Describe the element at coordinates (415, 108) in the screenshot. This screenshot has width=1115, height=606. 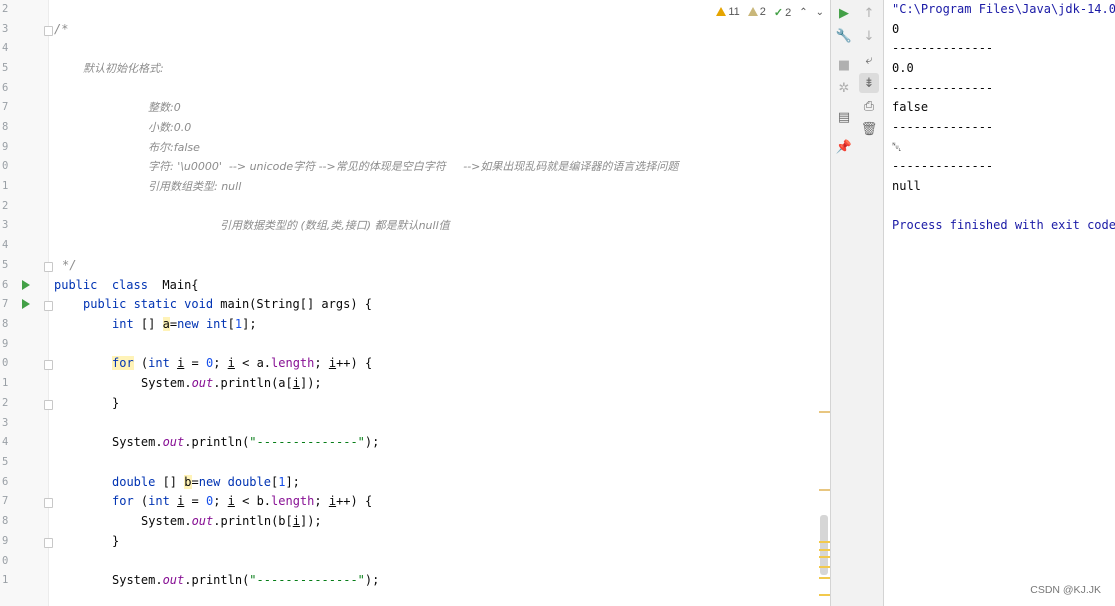
I see `code-line: 7 整数:0` at that location.